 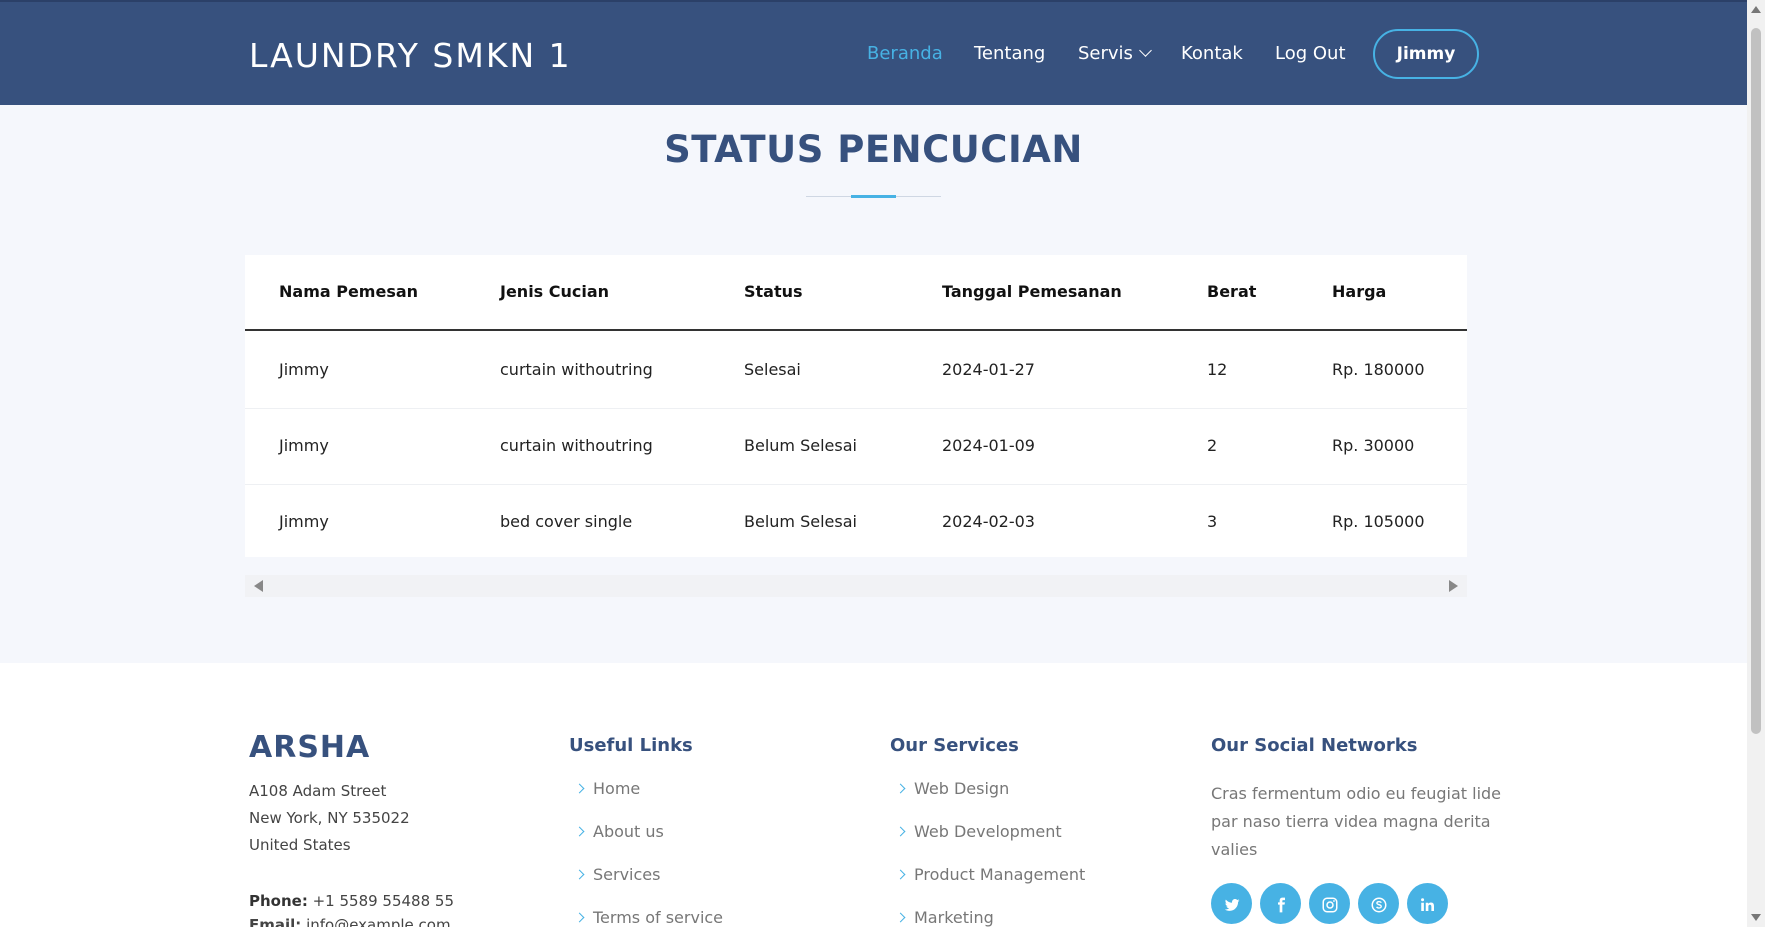 I want to click on table-horizontal-scrollbar, so click(x=856, y=586).